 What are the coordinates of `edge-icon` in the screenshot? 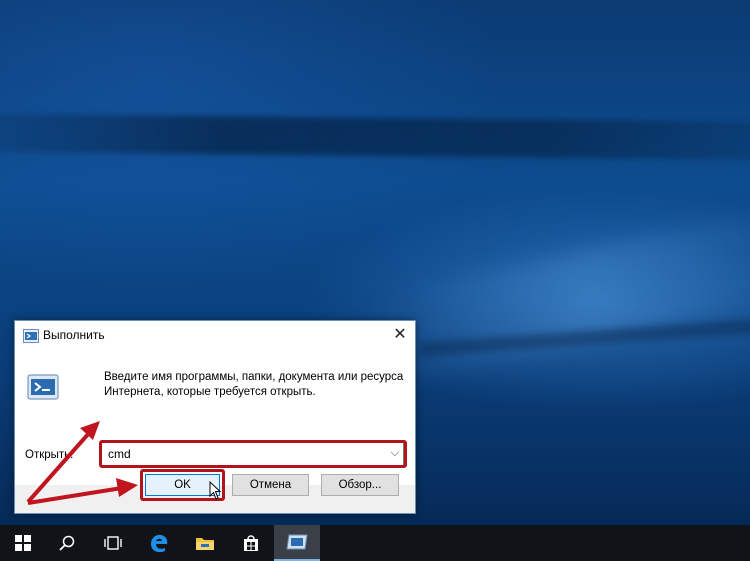 It's located at (159, 543).